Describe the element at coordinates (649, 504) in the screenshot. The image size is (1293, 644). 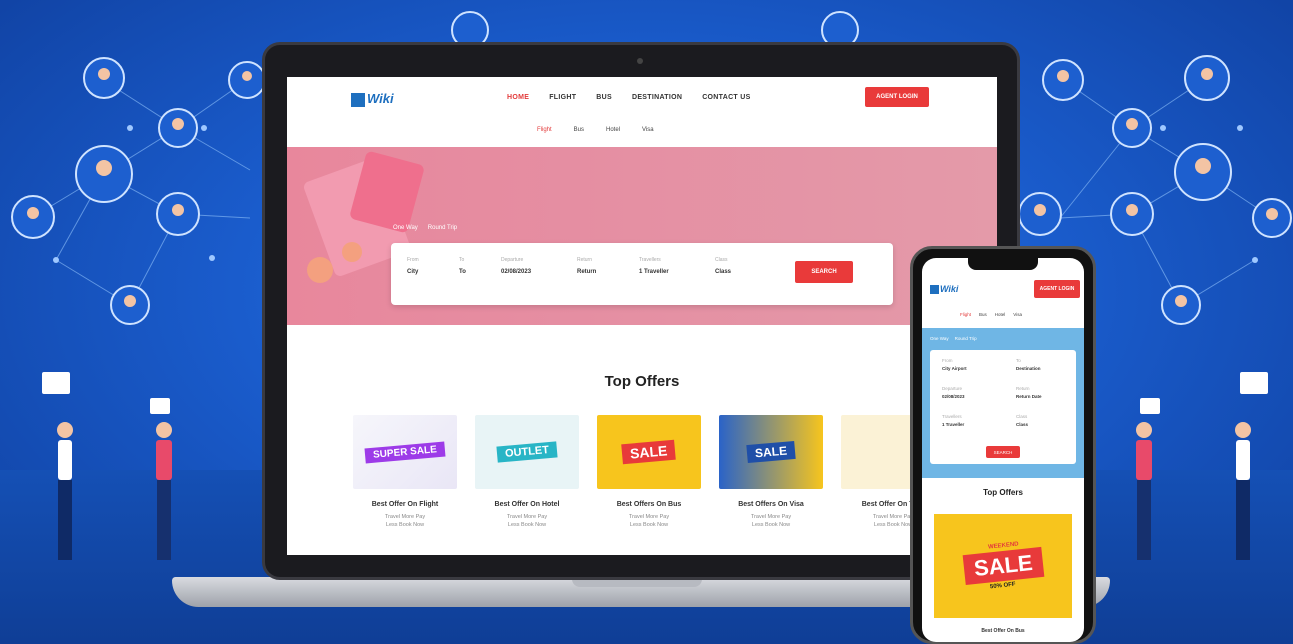
I see `offer-title: Best Offers On Bus` at that location.